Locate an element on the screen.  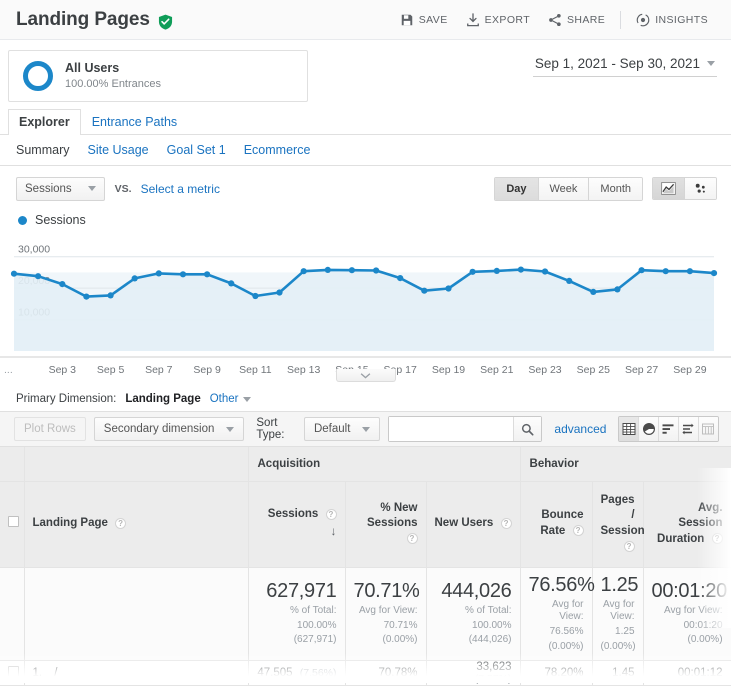
save-button: SAVE is located at coordinates (424, 20).